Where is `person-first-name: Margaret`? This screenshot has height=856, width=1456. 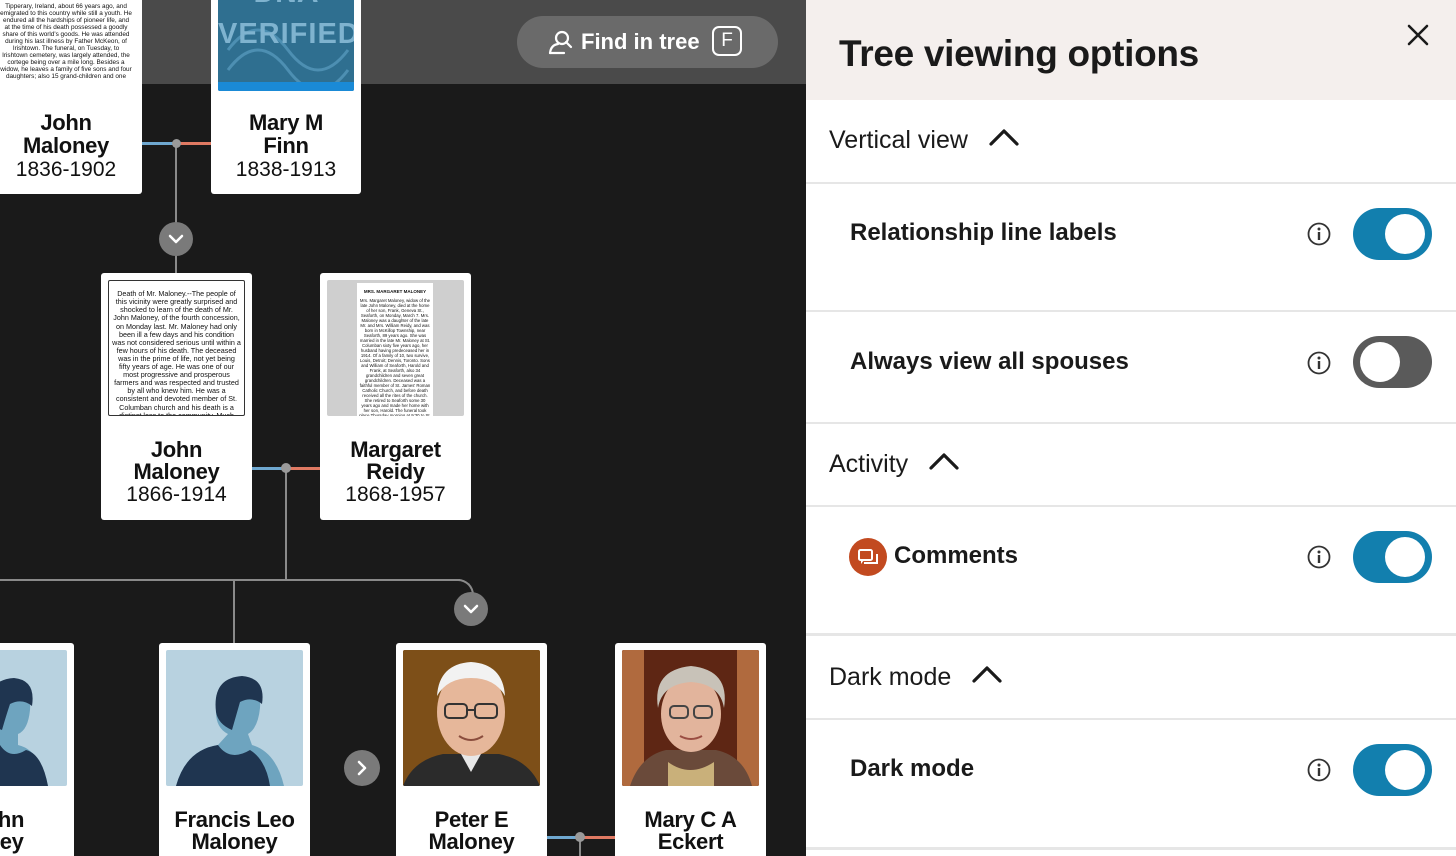
person-first-name: Margaret is located at coordinates (395, 449).